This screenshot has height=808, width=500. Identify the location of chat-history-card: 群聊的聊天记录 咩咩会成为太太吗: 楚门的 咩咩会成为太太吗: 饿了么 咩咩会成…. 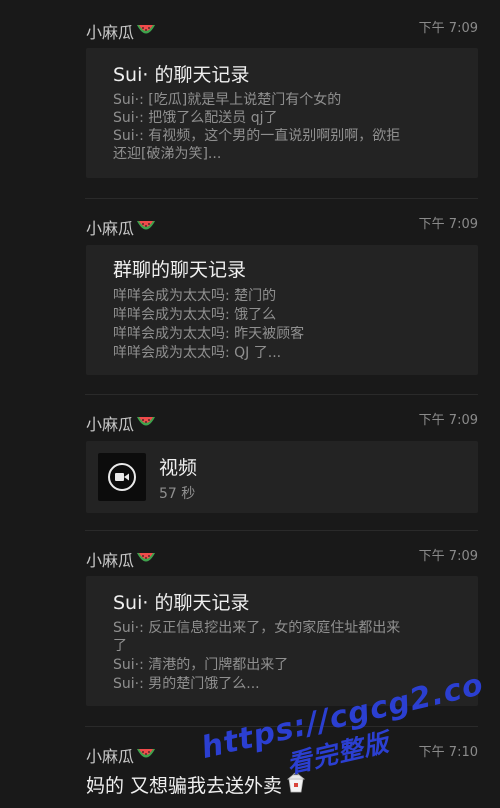
(282, 310).